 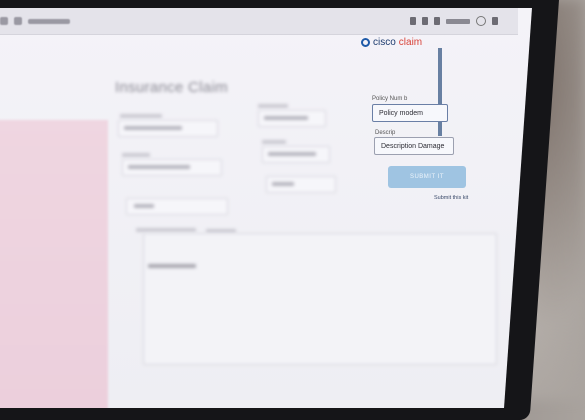 What do you see at coordinates (172, 266) in the screenshot?
I see `textarea-label` at bounding box center [172, 266].